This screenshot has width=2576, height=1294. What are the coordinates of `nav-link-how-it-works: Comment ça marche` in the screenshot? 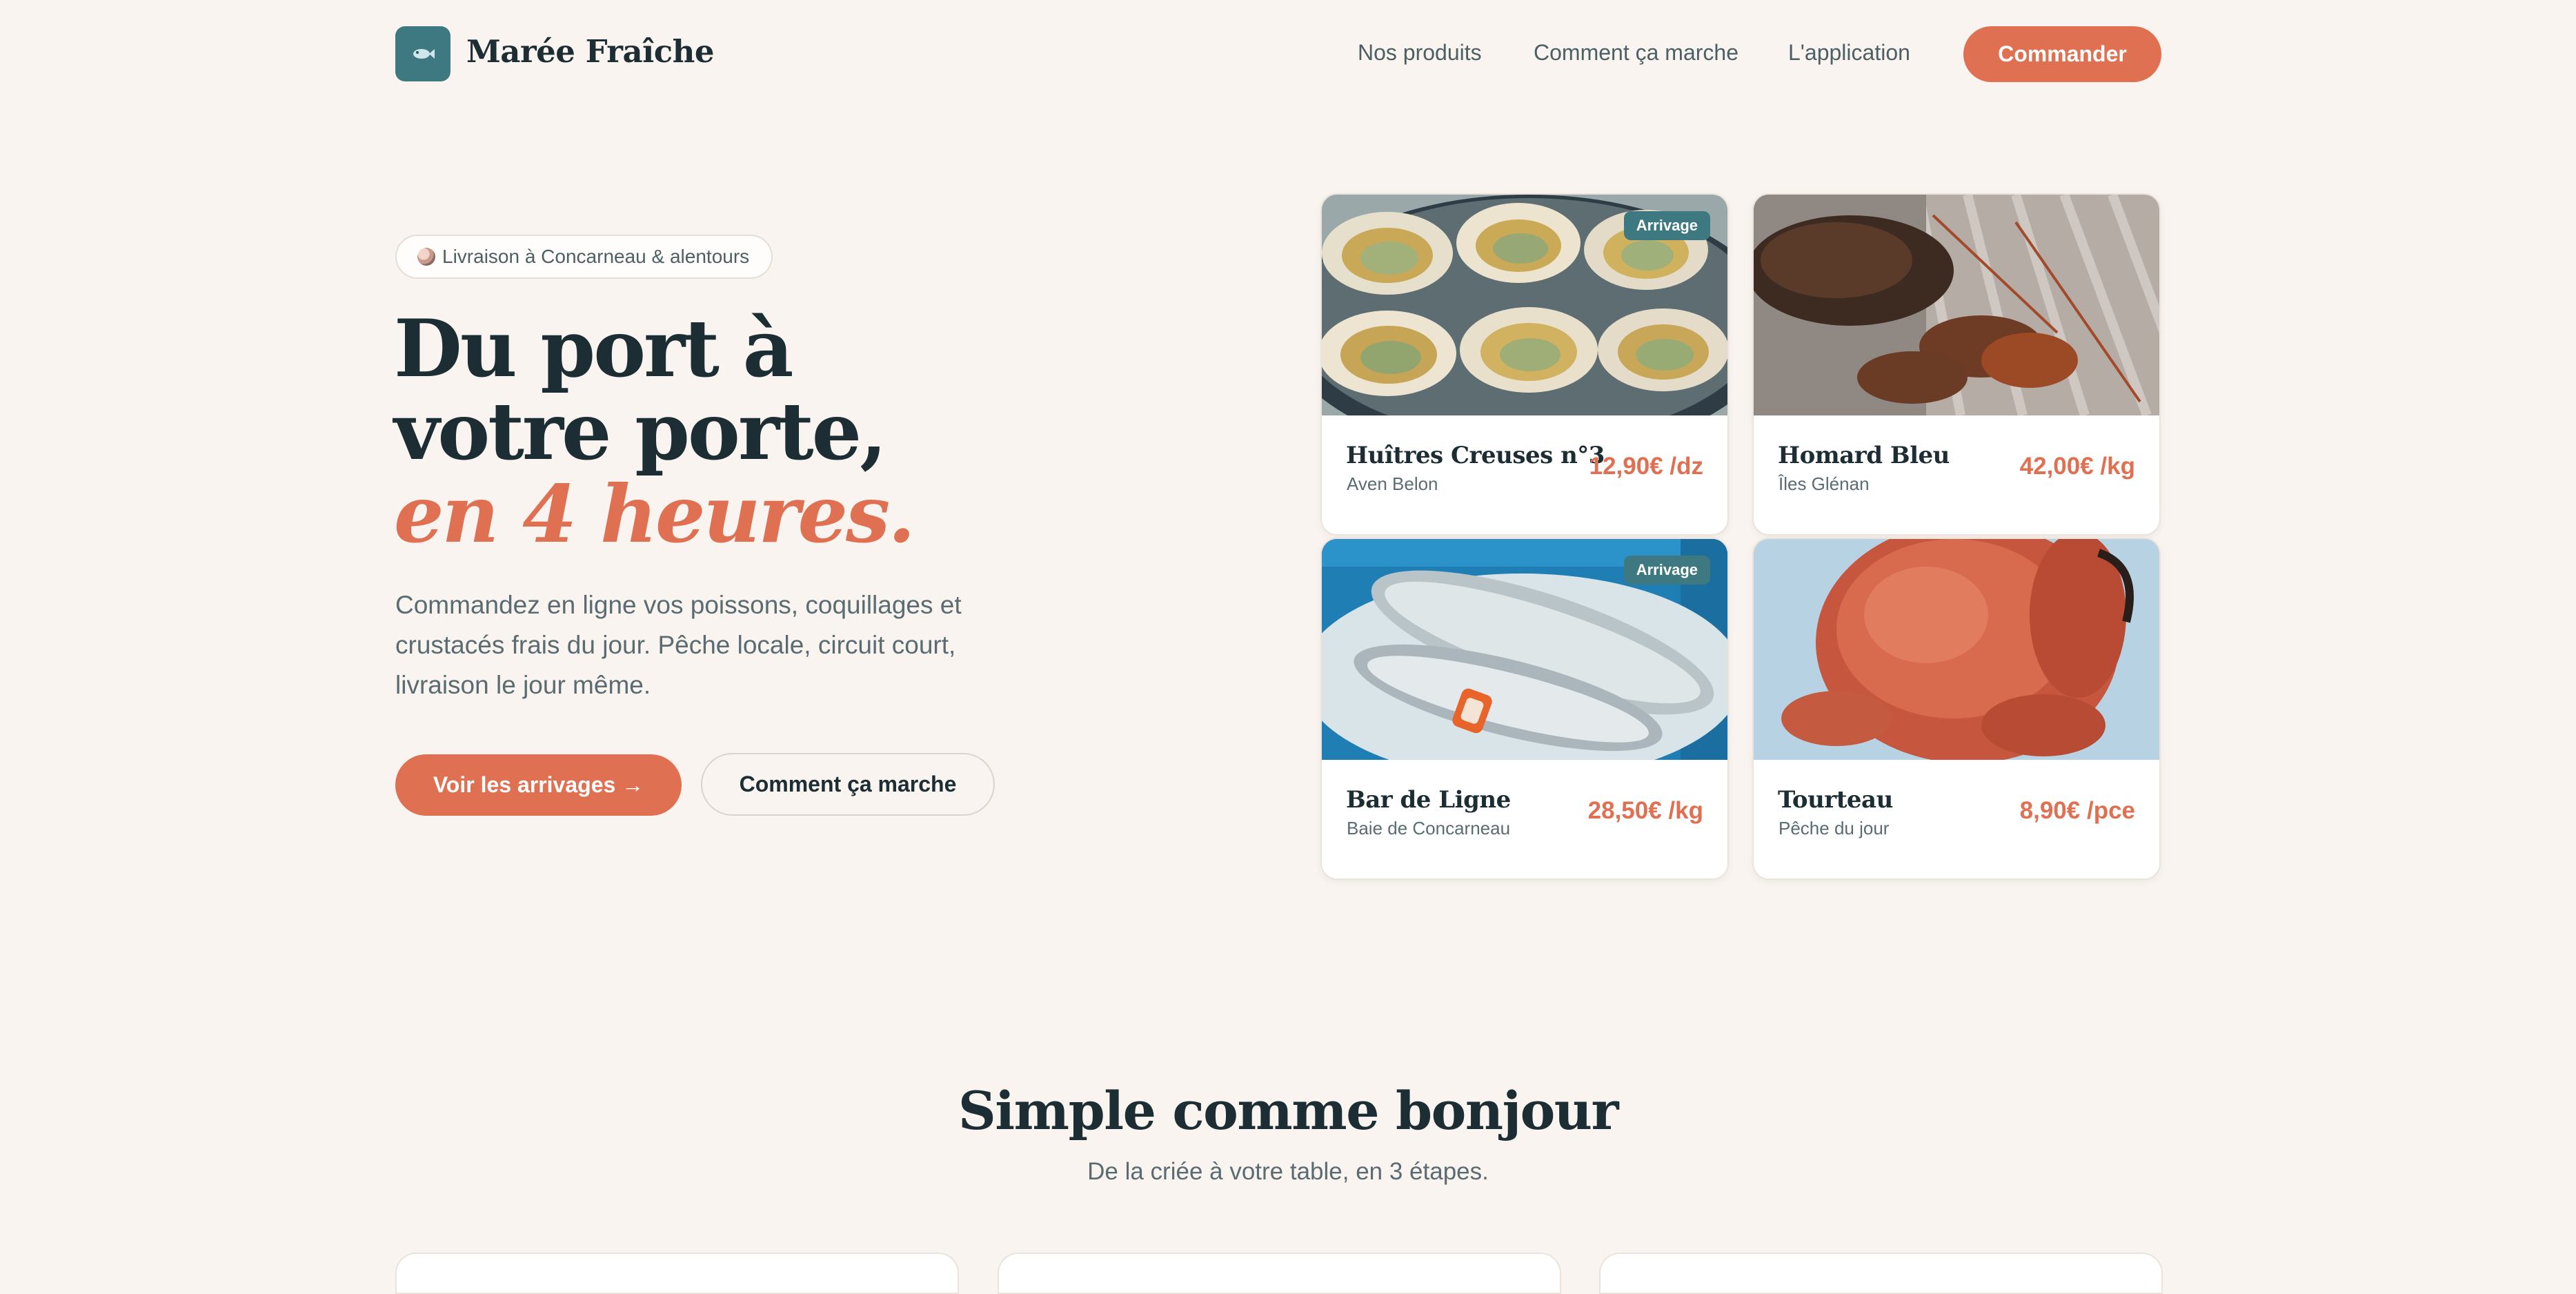 It's located at (1636, 53).